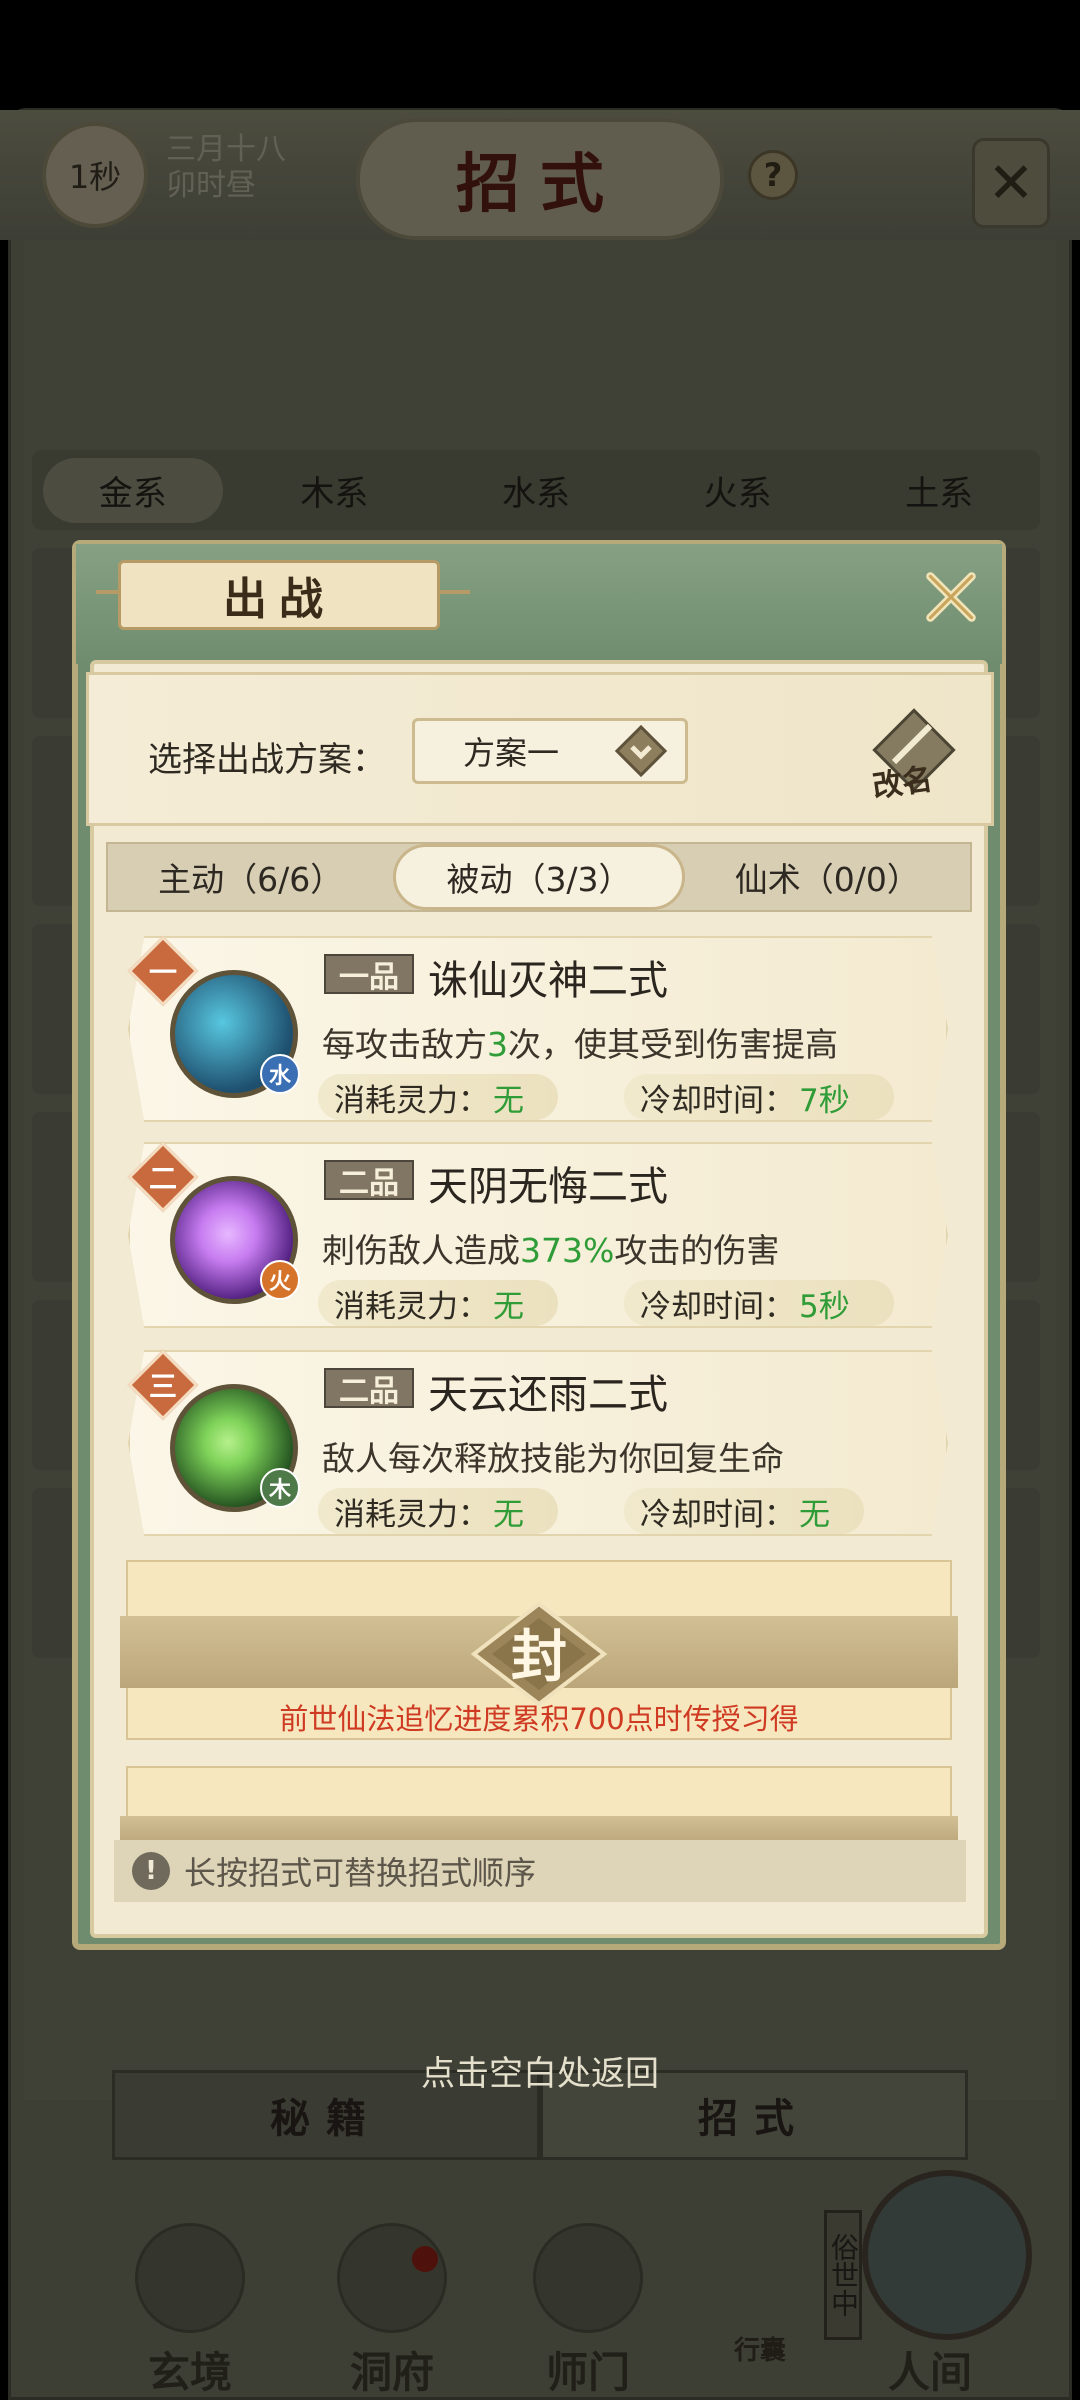 This screenshot has width=1080, height=2400. I want to click on tab-immortal-art: 仙术（0/0）, so click(827, 877).